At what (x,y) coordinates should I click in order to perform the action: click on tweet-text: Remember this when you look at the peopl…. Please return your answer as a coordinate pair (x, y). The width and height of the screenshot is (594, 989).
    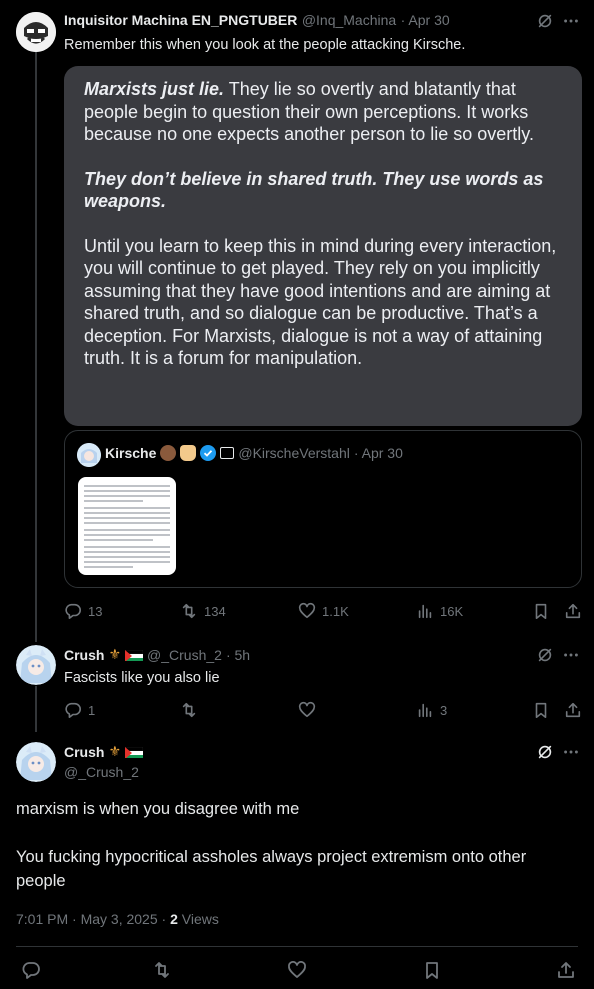
    Looking at the image, I should click on (265, 45).